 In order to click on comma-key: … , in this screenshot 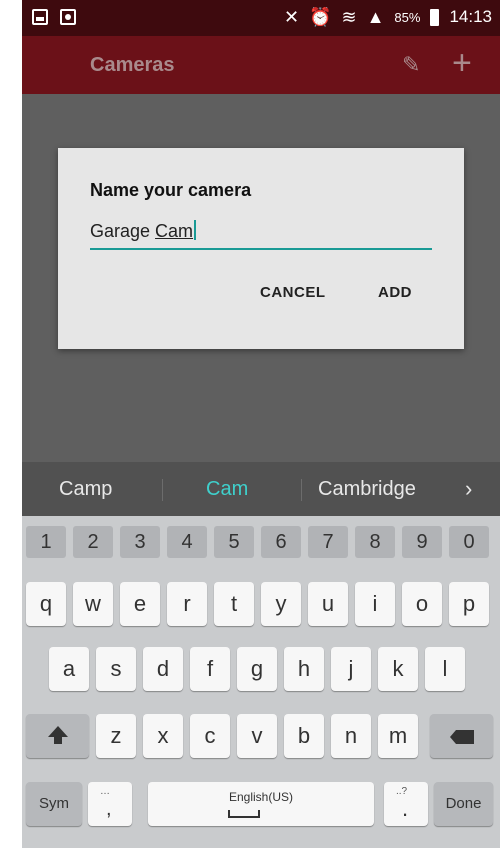, I will do `click(110, 804)`.